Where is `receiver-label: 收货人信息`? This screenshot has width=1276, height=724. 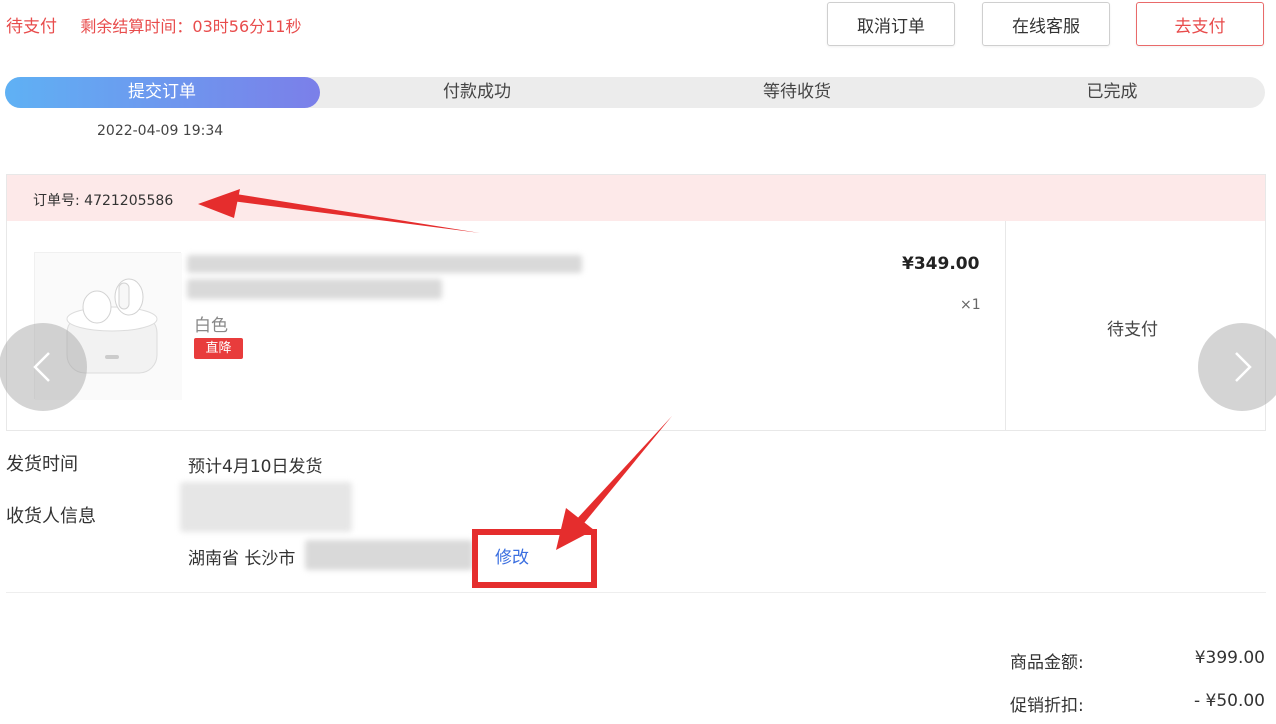
receiver-label: 收货人信息 is located at coordinates (51, 516).